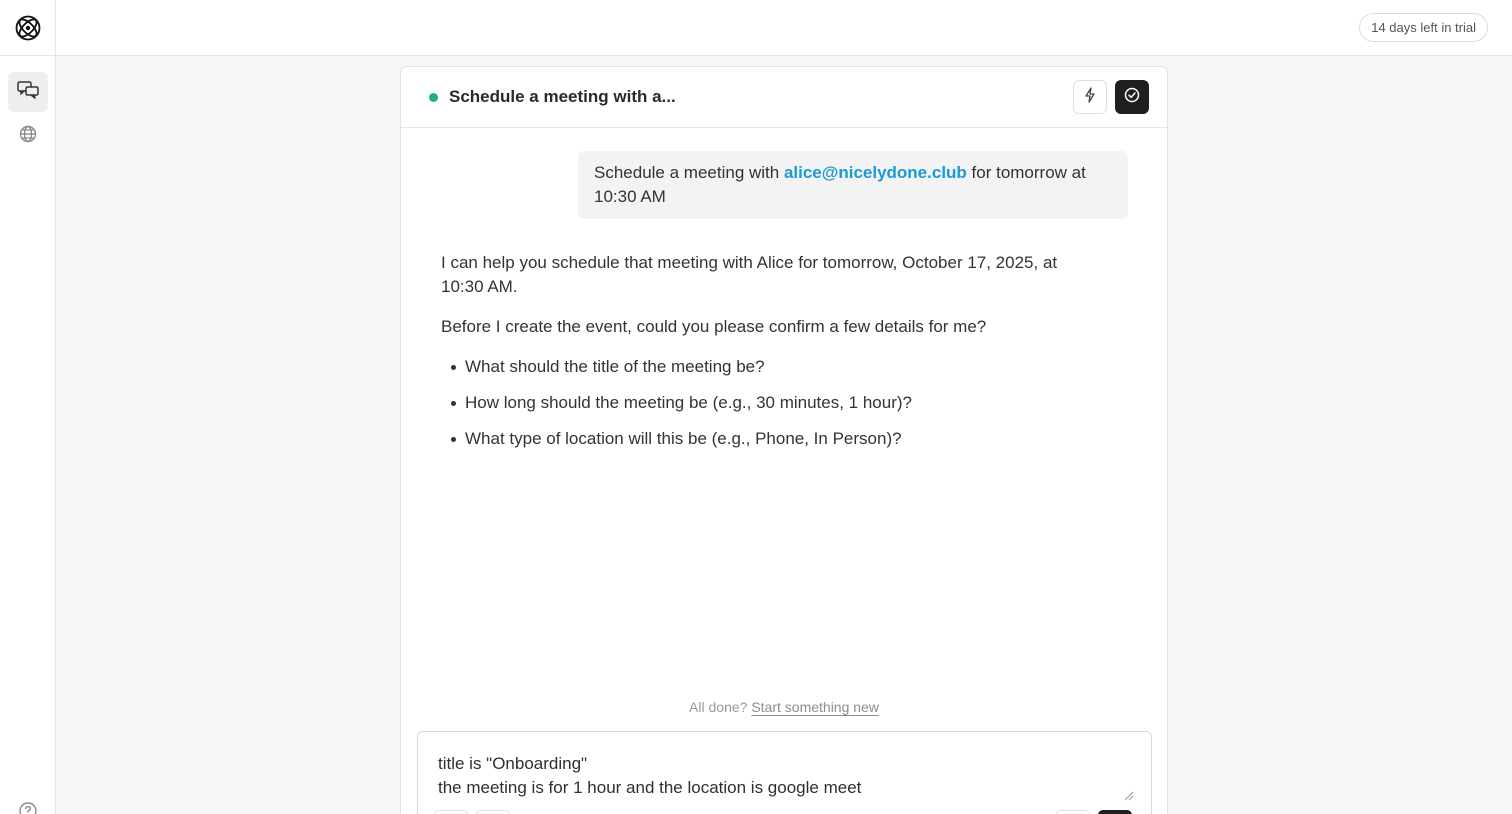 The image size is (1512, 814). I want to click on atom-logo-icon, so click(28, 28).